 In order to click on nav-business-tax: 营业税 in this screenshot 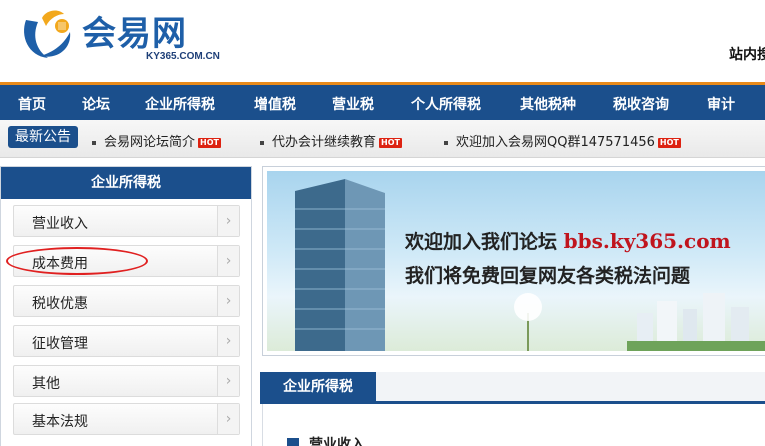, I will do `click(353, 104)`.